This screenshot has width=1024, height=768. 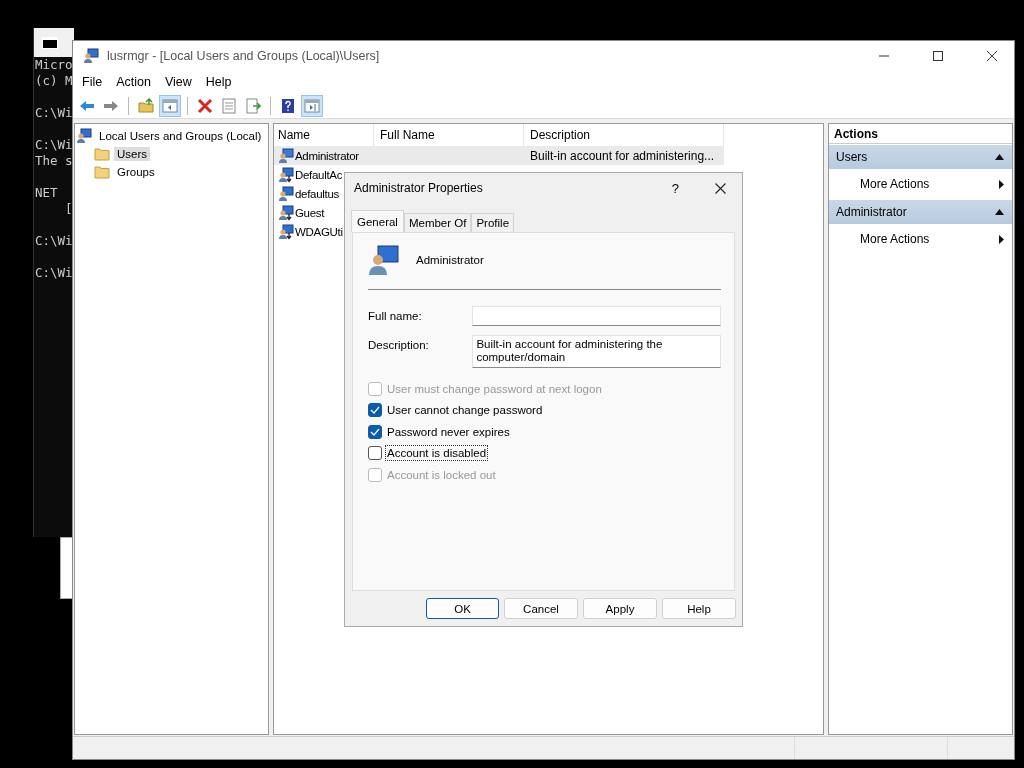 I want to click on console-text: (c) M, so click(x=54, y=81).